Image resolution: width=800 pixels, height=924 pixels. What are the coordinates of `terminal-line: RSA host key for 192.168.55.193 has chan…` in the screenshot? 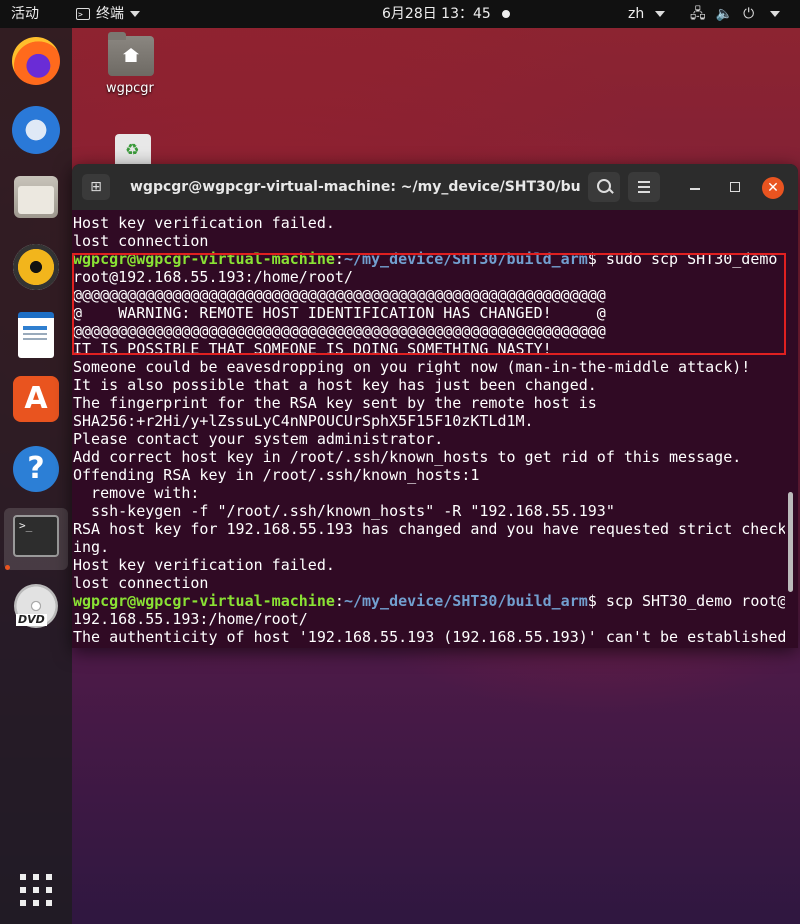 It's located at (429, 529).